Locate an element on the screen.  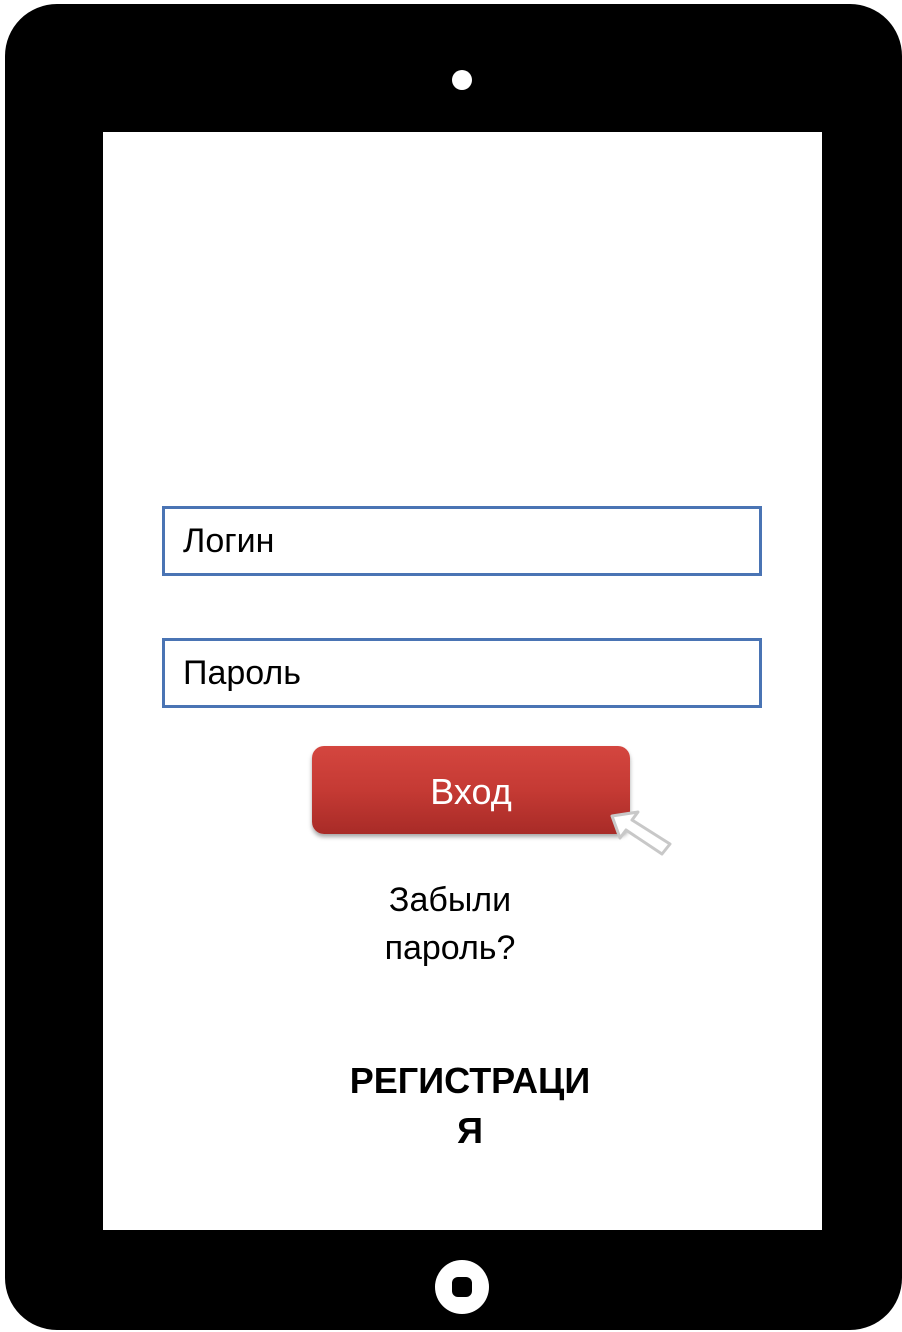
forgot-password-line-1: Забыли is located at coordinates (450, 900).